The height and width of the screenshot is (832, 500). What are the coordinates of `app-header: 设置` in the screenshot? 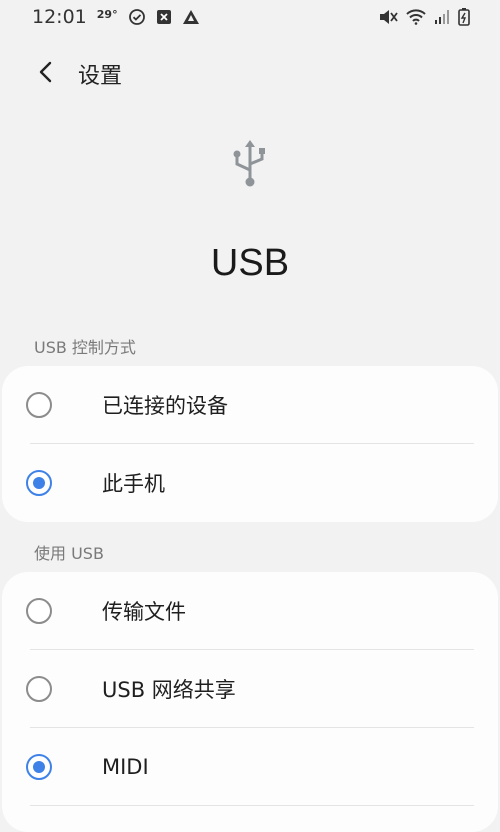 It's located at (250, 74).